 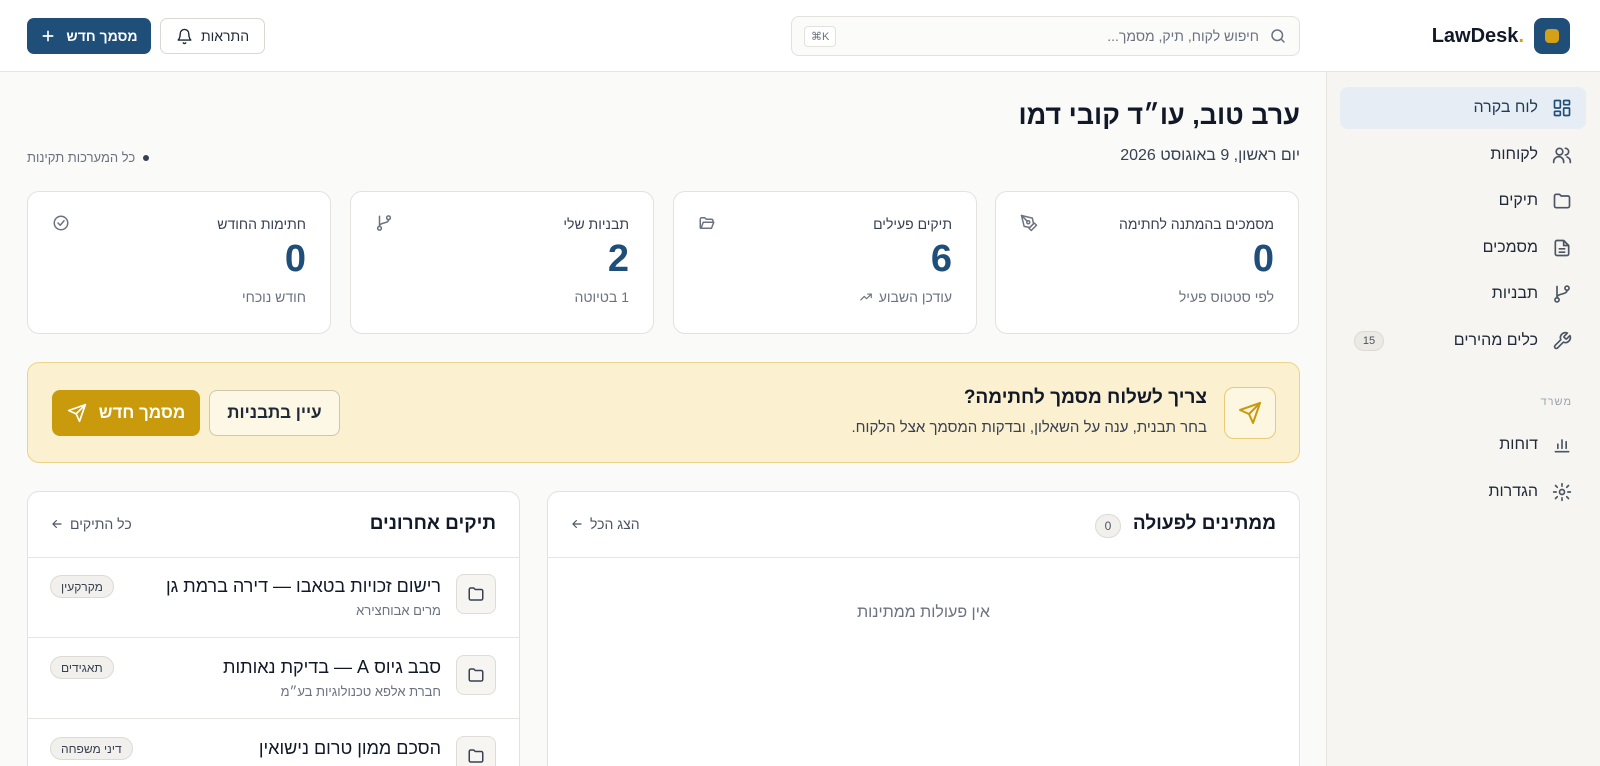 I want to click on all-cases-label: כל התיקים, so click(x=101, y=524).